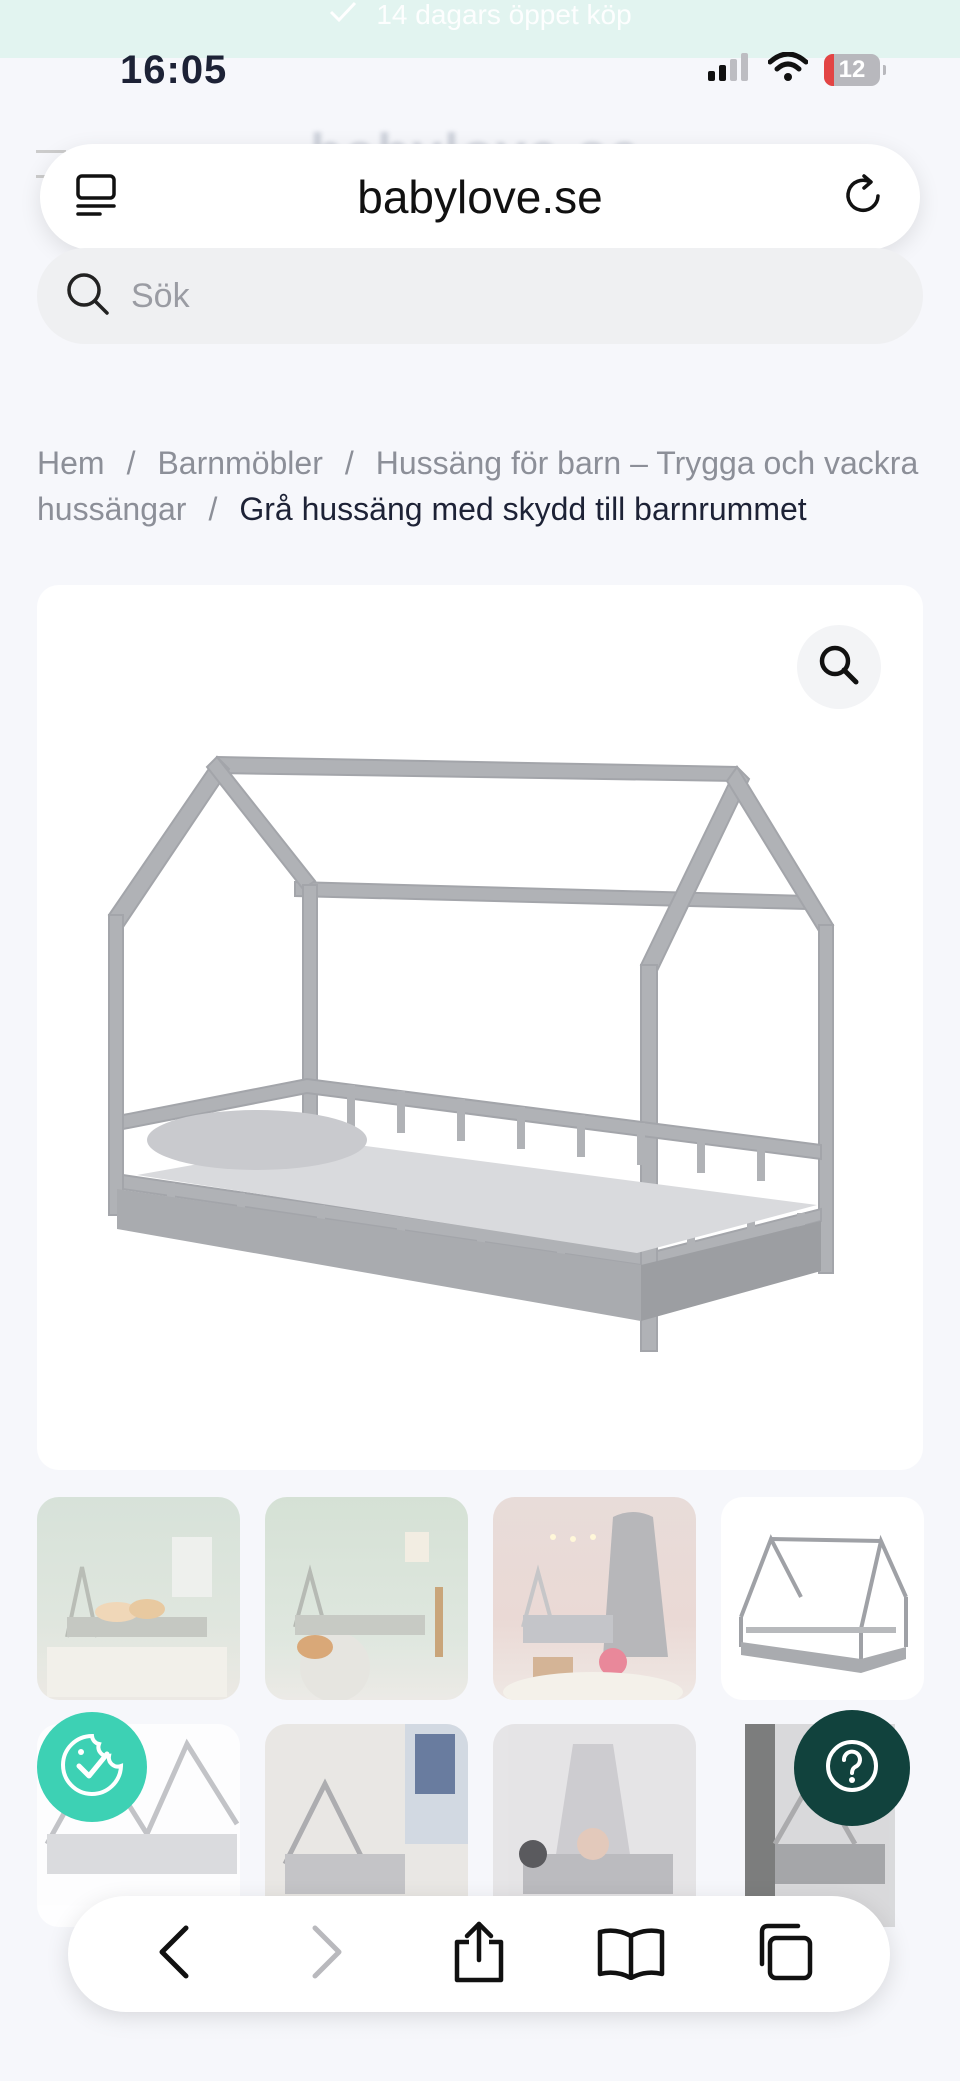 Image resolution: width=960 pixels, height=2081 pixels. What do you see at coordinates (788, 69) in the screenshot?
I see `wifi-icon` at bounding box center [788, 69].